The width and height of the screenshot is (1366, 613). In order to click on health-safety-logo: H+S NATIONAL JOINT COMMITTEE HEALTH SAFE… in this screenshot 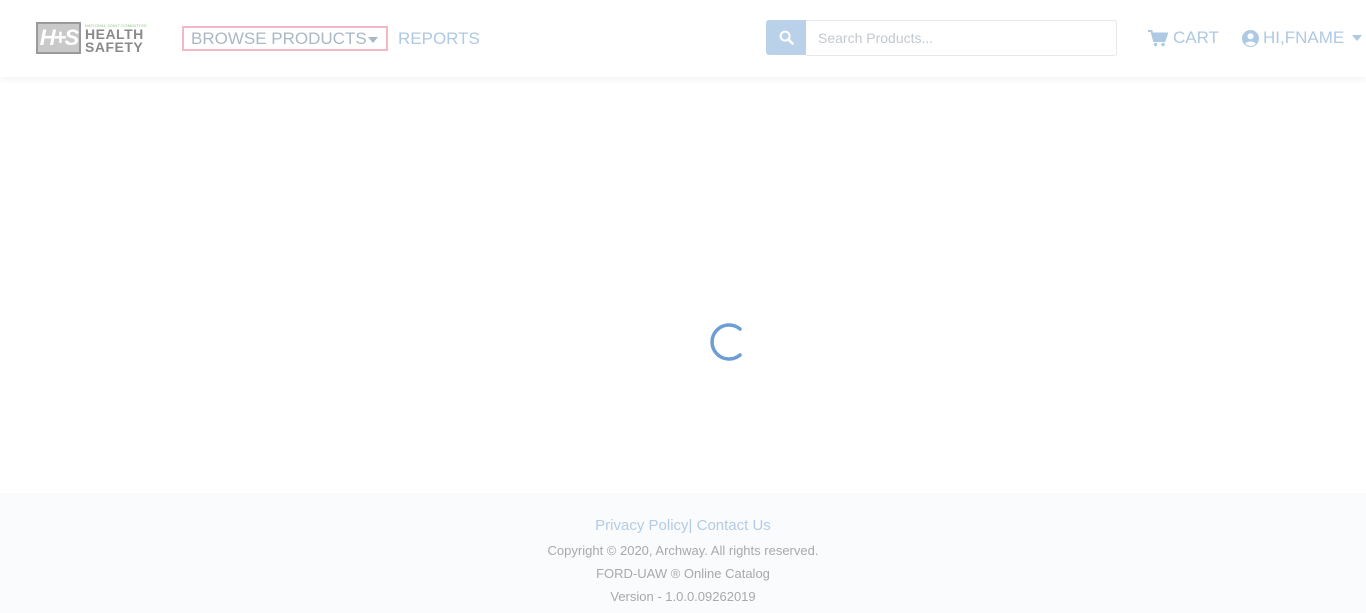, I will do `click(97, 38)`.